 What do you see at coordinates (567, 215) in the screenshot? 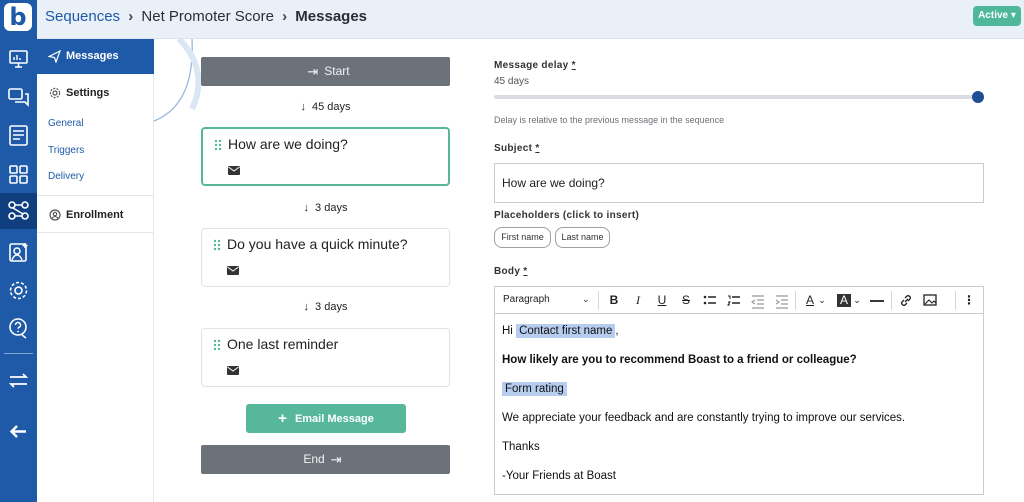
I see `placeholders-label: Placeholders (click to insert)` at bounding box center [567, 215].